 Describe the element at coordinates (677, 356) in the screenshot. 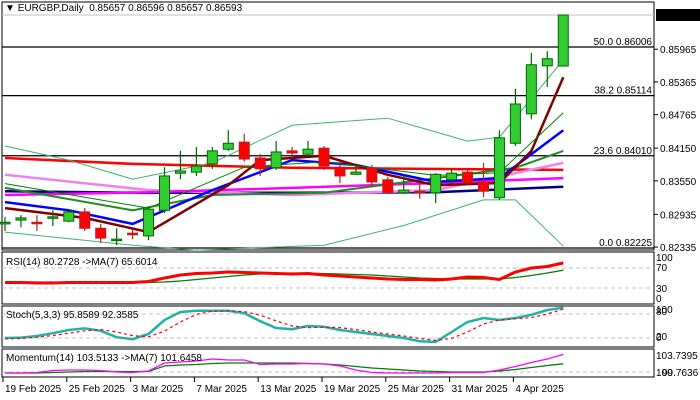

I see `momentum-axis-label: 103.7395` at that location.